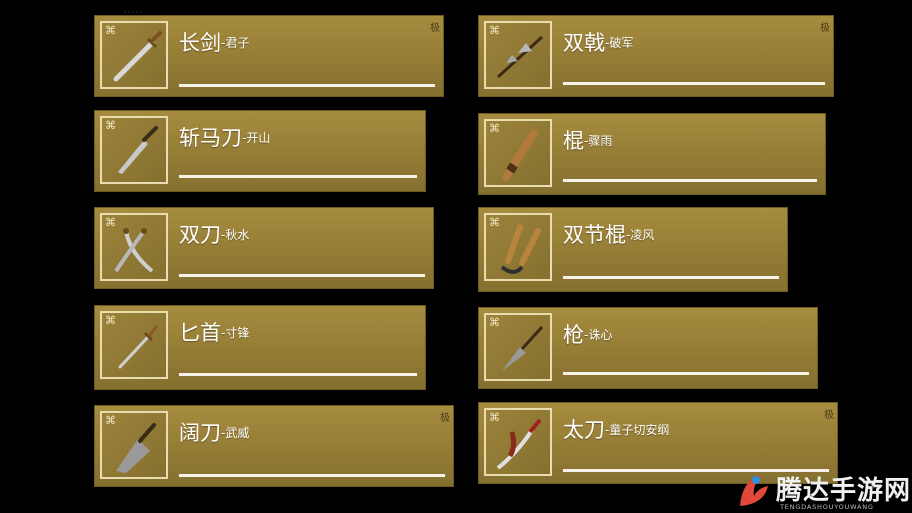  Describe the element at coordinates (264, 248) in the screenshot. I see `weapon-card-twin-blades: ⌘ 双刀-秋水` at that location.